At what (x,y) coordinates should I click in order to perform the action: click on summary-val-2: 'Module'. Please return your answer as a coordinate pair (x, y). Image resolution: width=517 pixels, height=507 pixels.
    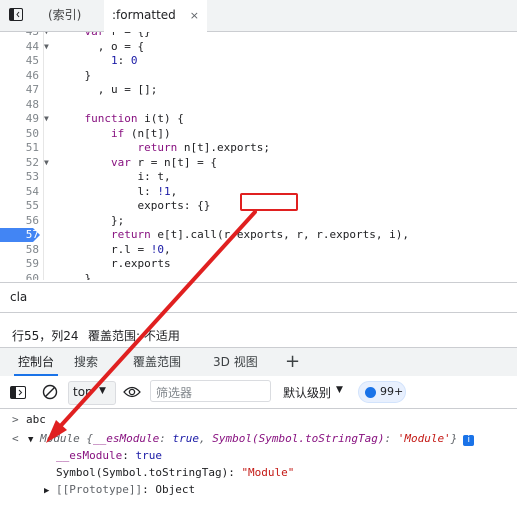
    Looking at the image, I should click on (424, 438).